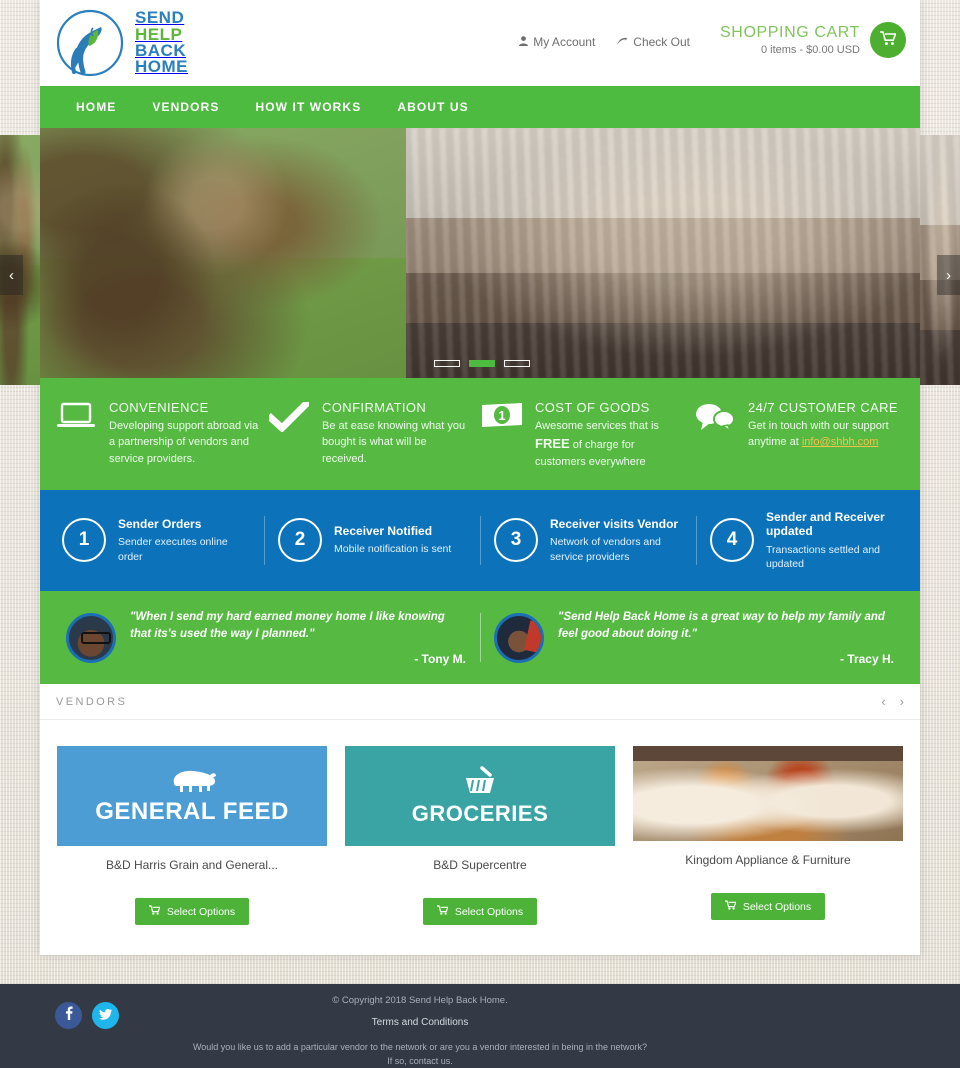 This screenshot has height=1068, width=960. I want to click on site-logo: SEND HELP BACK HOME, so click(120, 43).